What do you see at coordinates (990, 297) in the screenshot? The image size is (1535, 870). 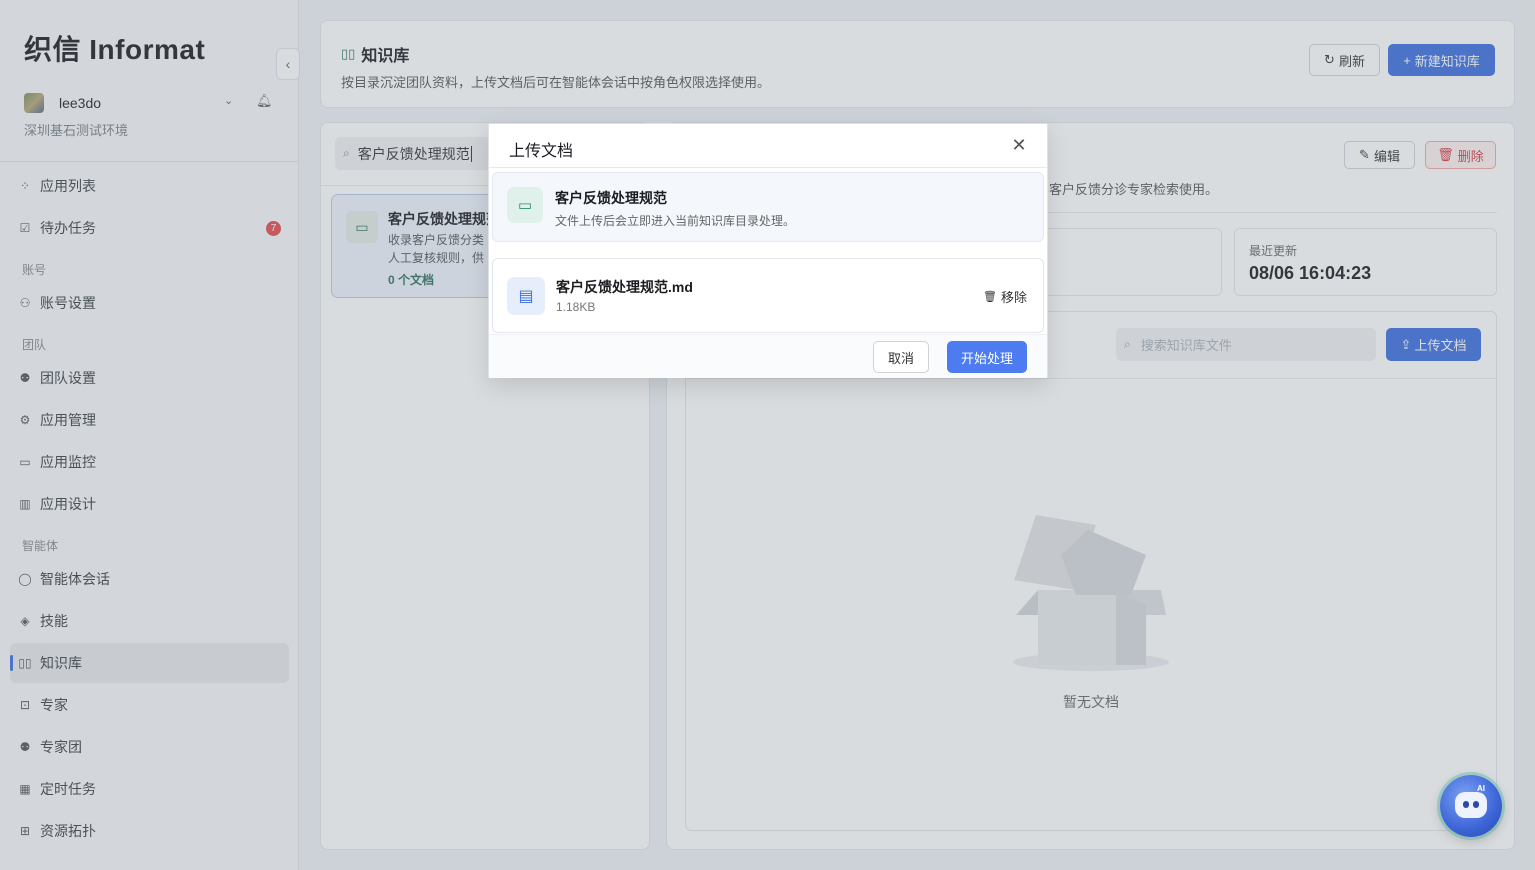 I see `trash-icon: 🗑︎` at bounding box center [990, 297].